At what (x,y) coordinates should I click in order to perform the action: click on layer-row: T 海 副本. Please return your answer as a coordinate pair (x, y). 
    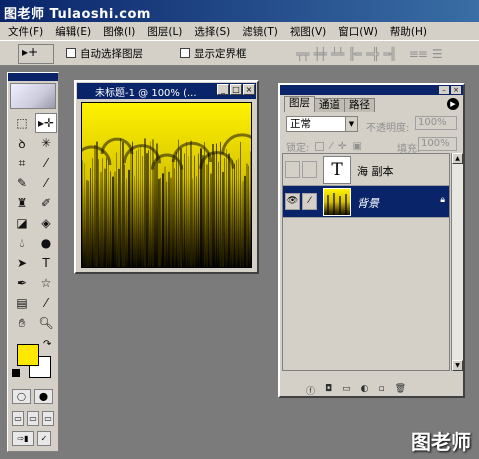
    Looking at the image, I should click on (366, 170).